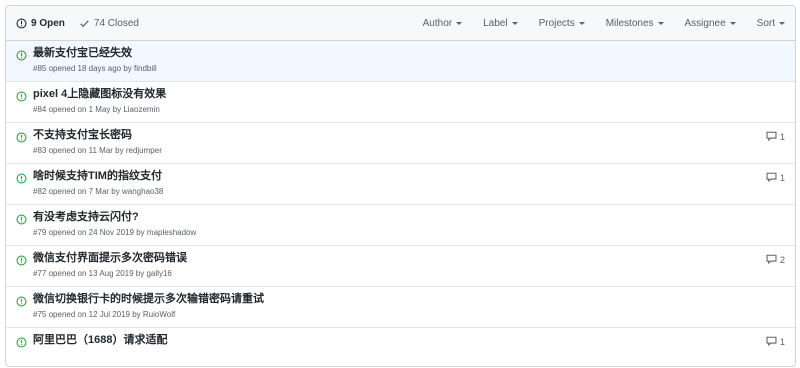 The image size is (800, 368). I want to click on issue-state-toggle: 9 Open 74 Closed, so click(84, 23).